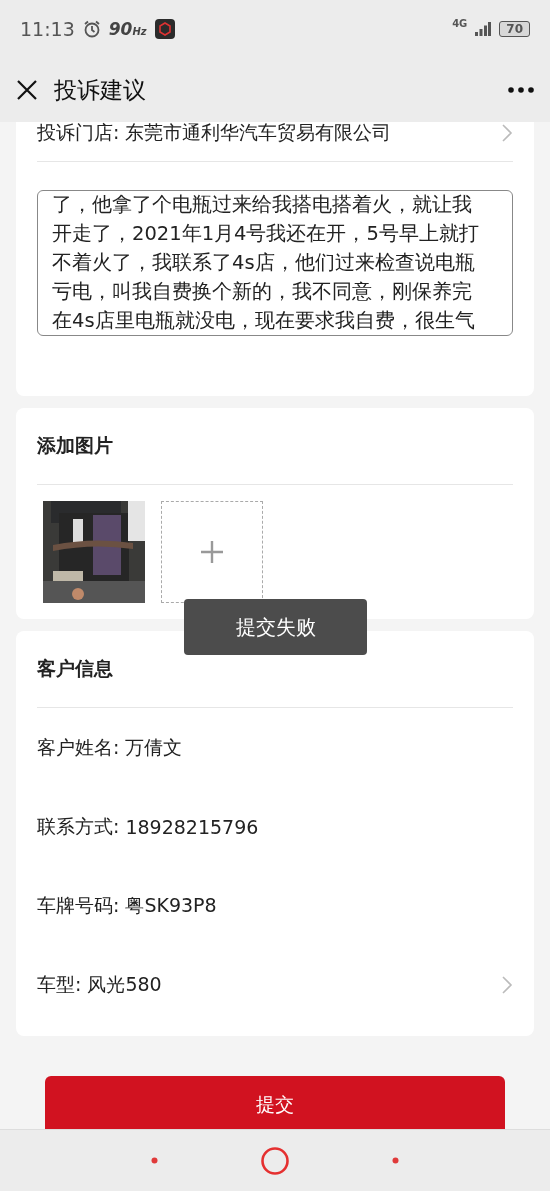  I want to click on signal-icon, so click(483, 29).